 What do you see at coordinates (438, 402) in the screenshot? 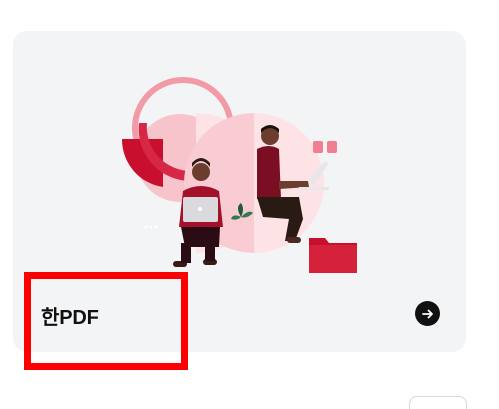
I see `next-card-edge` at bounding box center [438, 402].